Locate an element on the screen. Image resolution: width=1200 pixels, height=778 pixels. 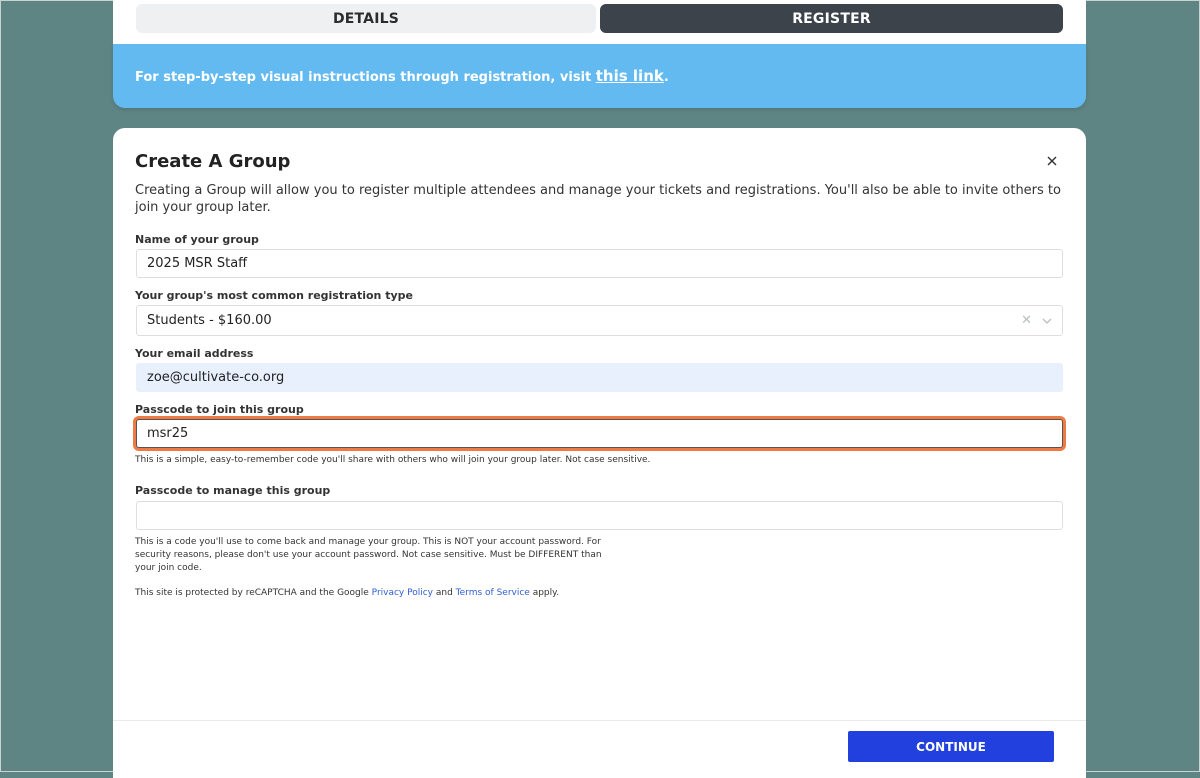
banner-period: . is located at coordinates (666, 77).